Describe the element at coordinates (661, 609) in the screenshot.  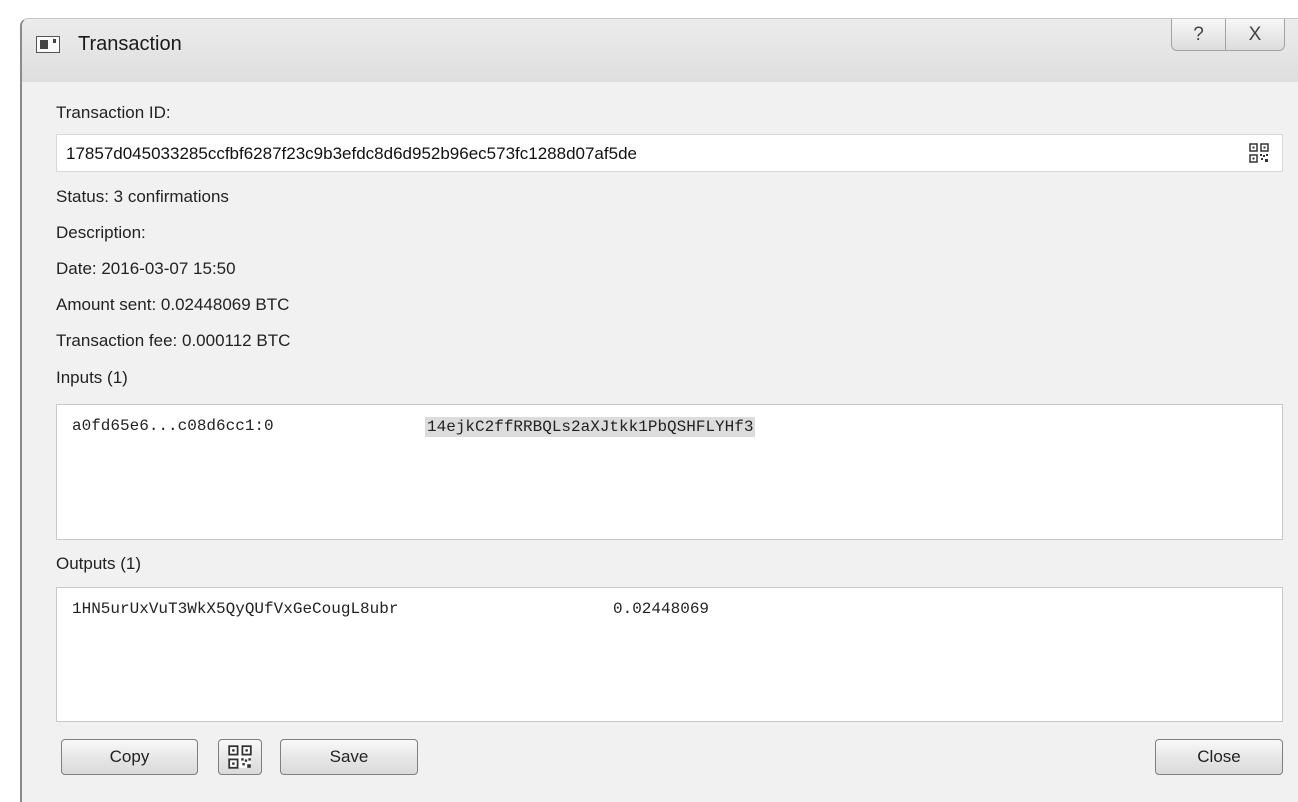
I see `output-amount: 0.02448069` at that location.